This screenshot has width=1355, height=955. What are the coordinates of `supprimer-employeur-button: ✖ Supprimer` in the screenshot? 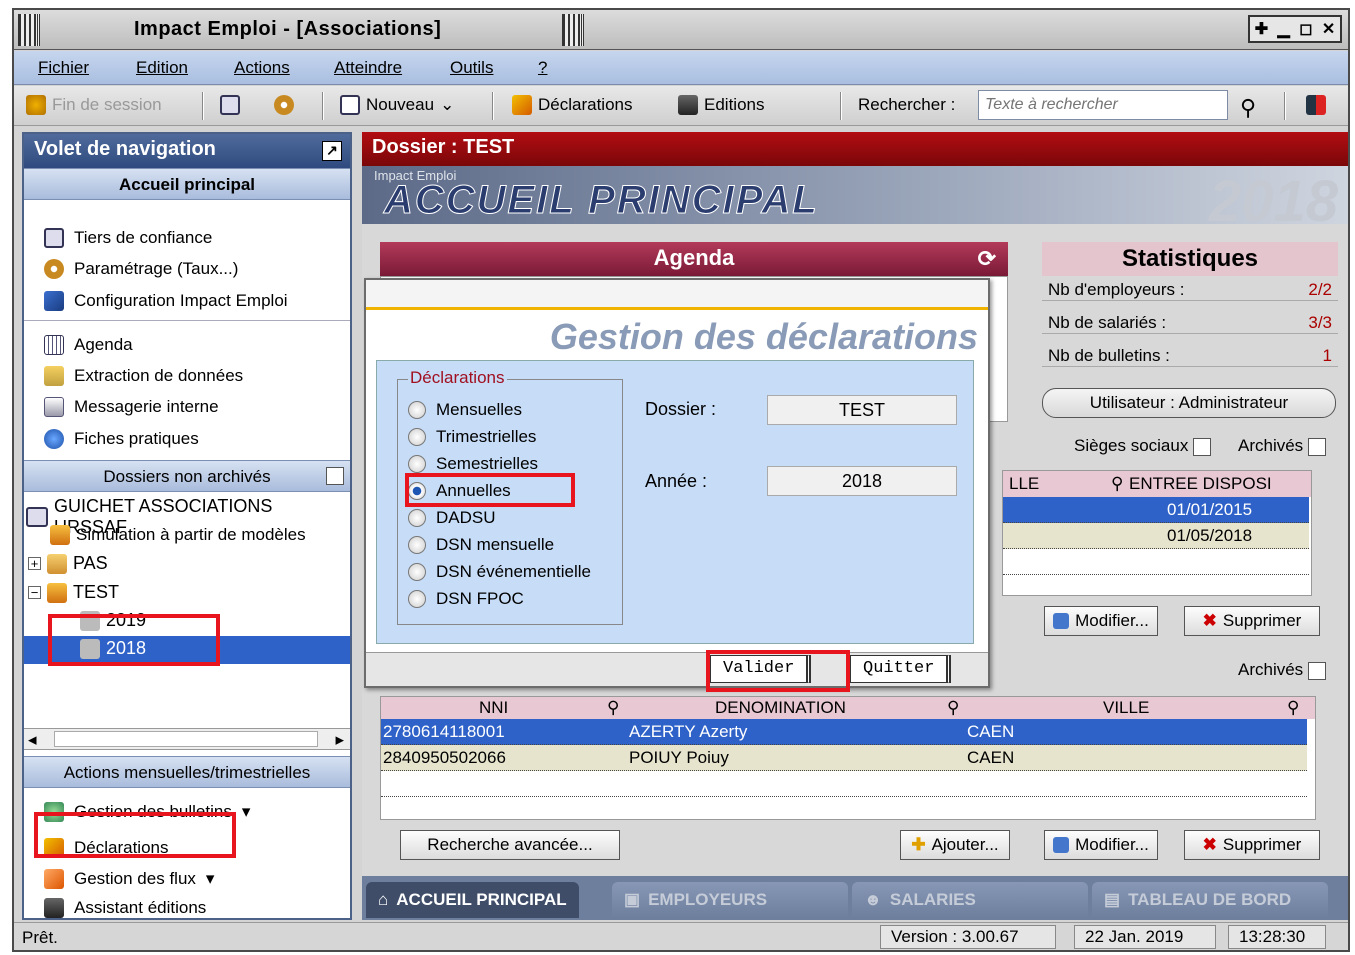 It's located at (1252, 621).